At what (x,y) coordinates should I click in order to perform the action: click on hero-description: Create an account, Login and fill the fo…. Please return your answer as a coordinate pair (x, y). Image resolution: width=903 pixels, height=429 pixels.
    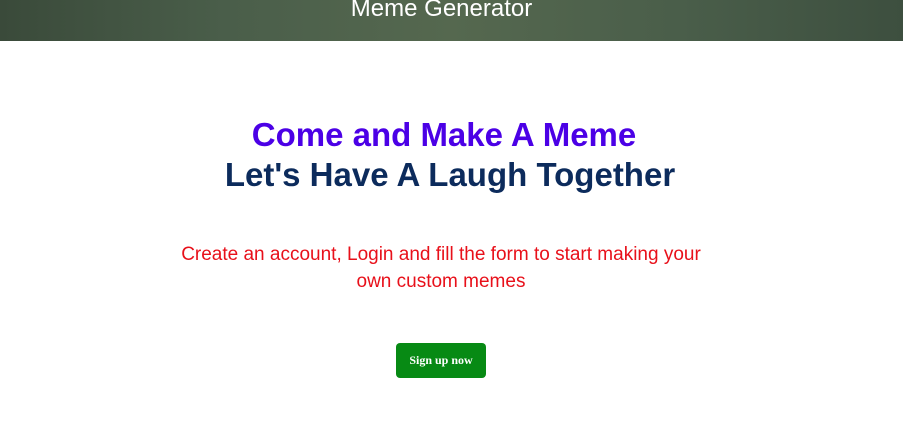
    Looking at the image, I should click on (441, 268).